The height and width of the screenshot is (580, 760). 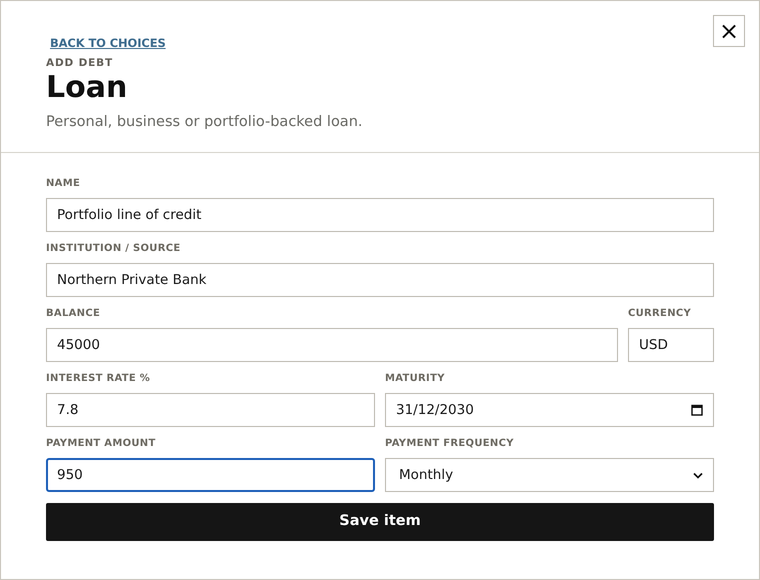 I want to click on close-button: ×, so click(x=729, y=31).